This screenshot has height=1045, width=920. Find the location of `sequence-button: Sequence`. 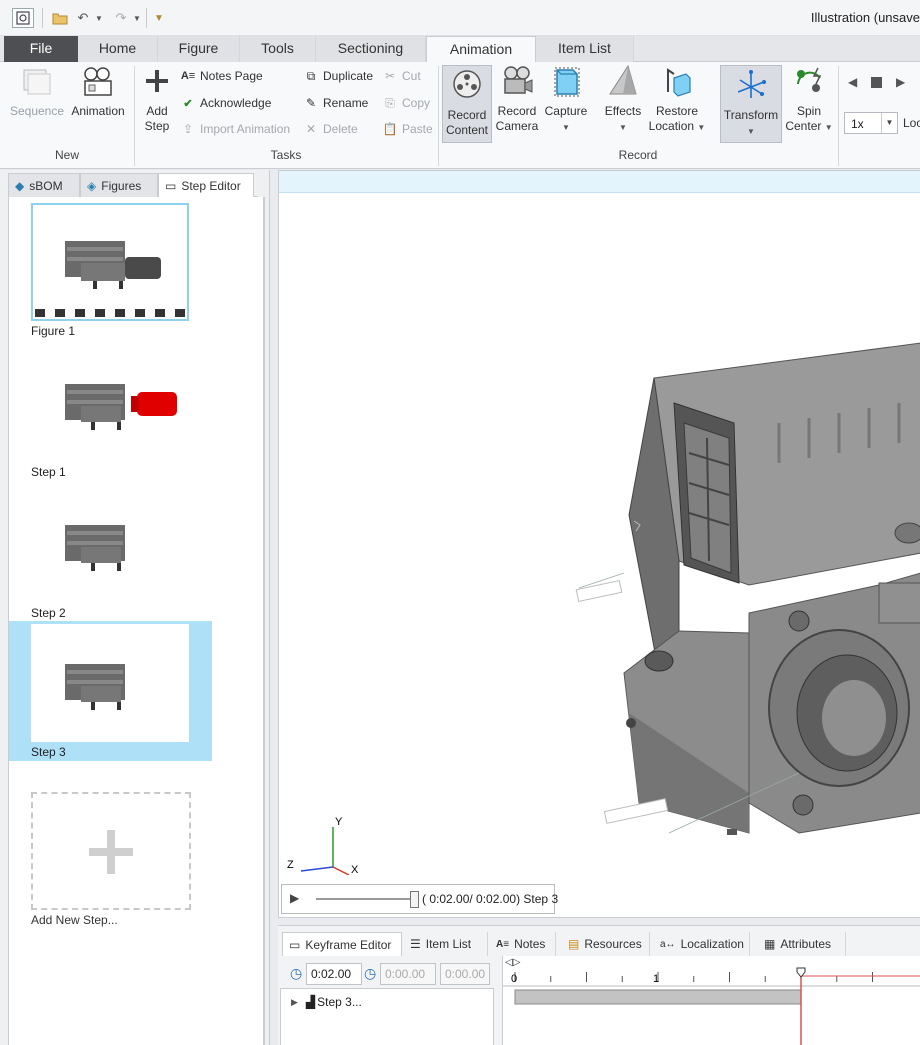

sequence-button: Sequence is located at coordinates (37, 91).